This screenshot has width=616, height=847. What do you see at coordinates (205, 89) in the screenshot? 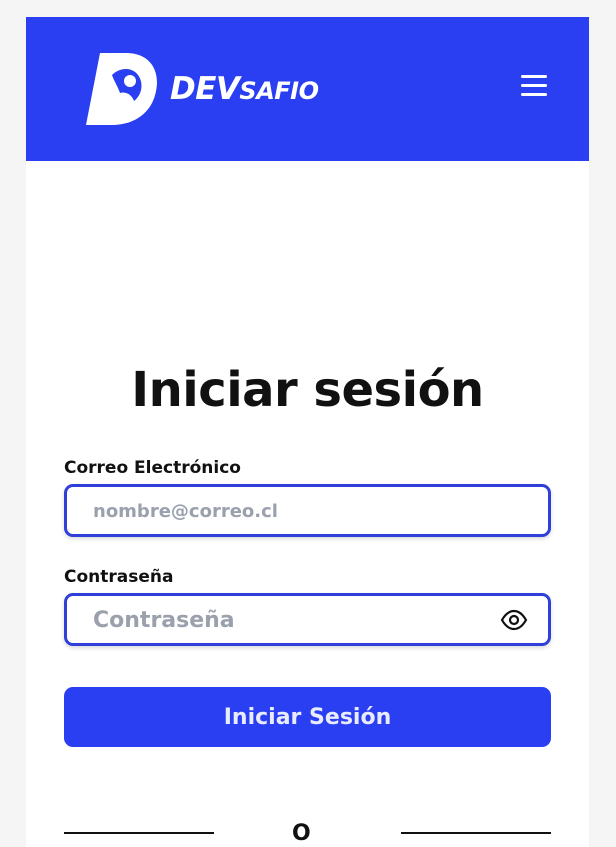
I see `brand-name-dev: DEV` at bounding box center [205, 89].